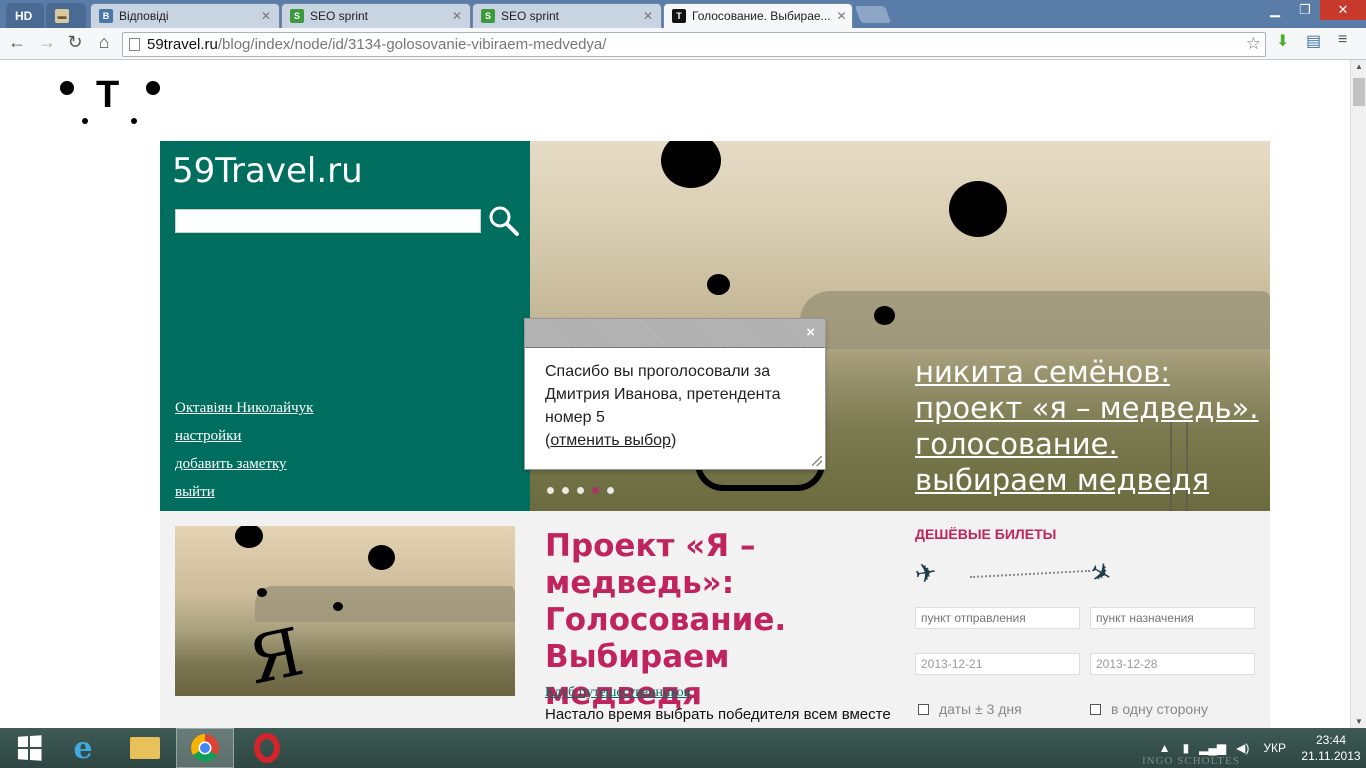  Describe the element at coordinates (267, 748) in the screenshot. I see `taskbar-opera` at that location.